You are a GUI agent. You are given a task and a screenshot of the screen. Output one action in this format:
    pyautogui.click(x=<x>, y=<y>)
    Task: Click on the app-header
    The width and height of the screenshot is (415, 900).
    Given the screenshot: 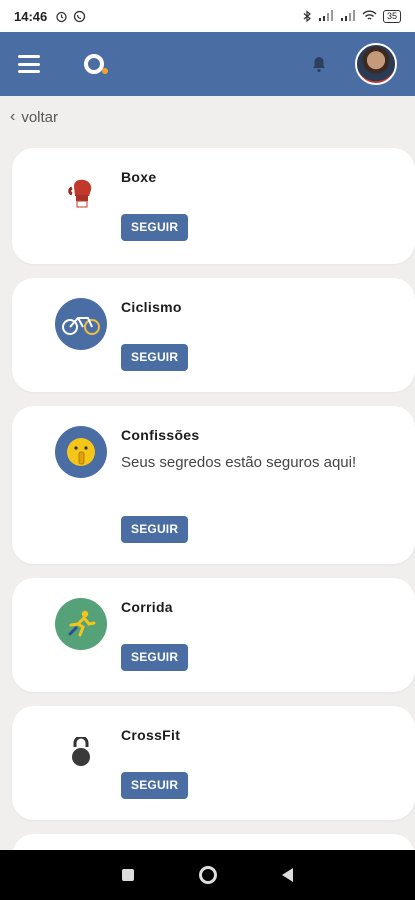 What is the action you would take?
    pyautogui.click(x=207, y=64)
    